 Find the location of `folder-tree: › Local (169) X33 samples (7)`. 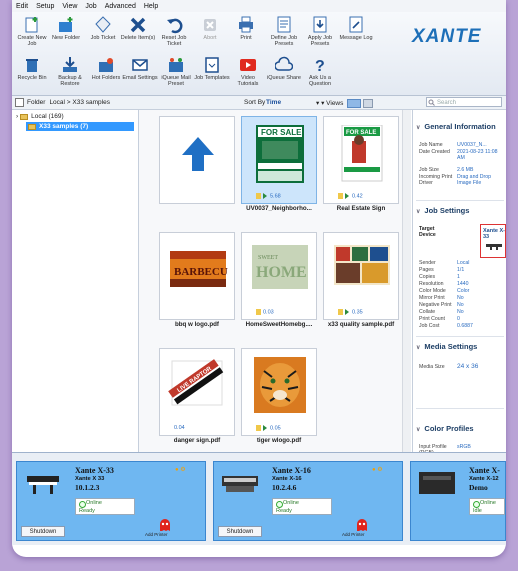

folder-tree: › Local (169) X33 samples (7) is located at coordinates (75, 281).